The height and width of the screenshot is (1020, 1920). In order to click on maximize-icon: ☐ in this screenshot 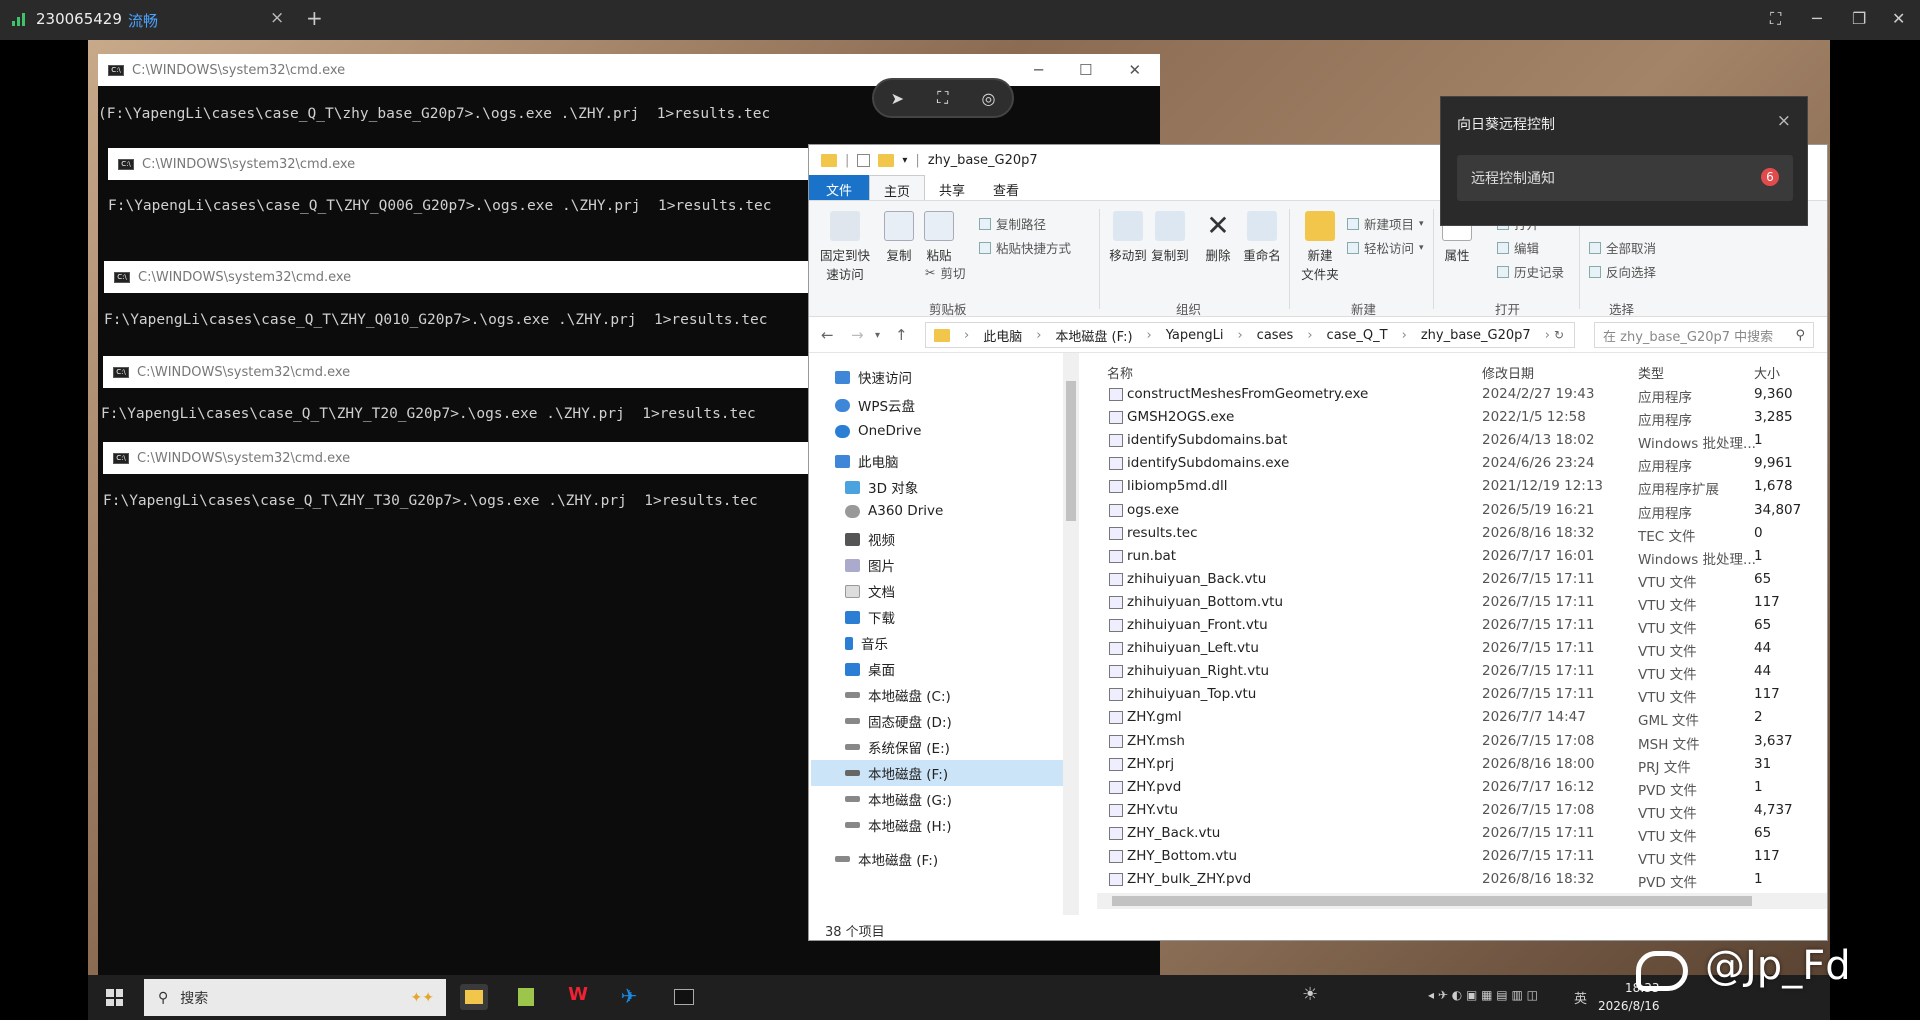, I will do `click(1085, 70)`.